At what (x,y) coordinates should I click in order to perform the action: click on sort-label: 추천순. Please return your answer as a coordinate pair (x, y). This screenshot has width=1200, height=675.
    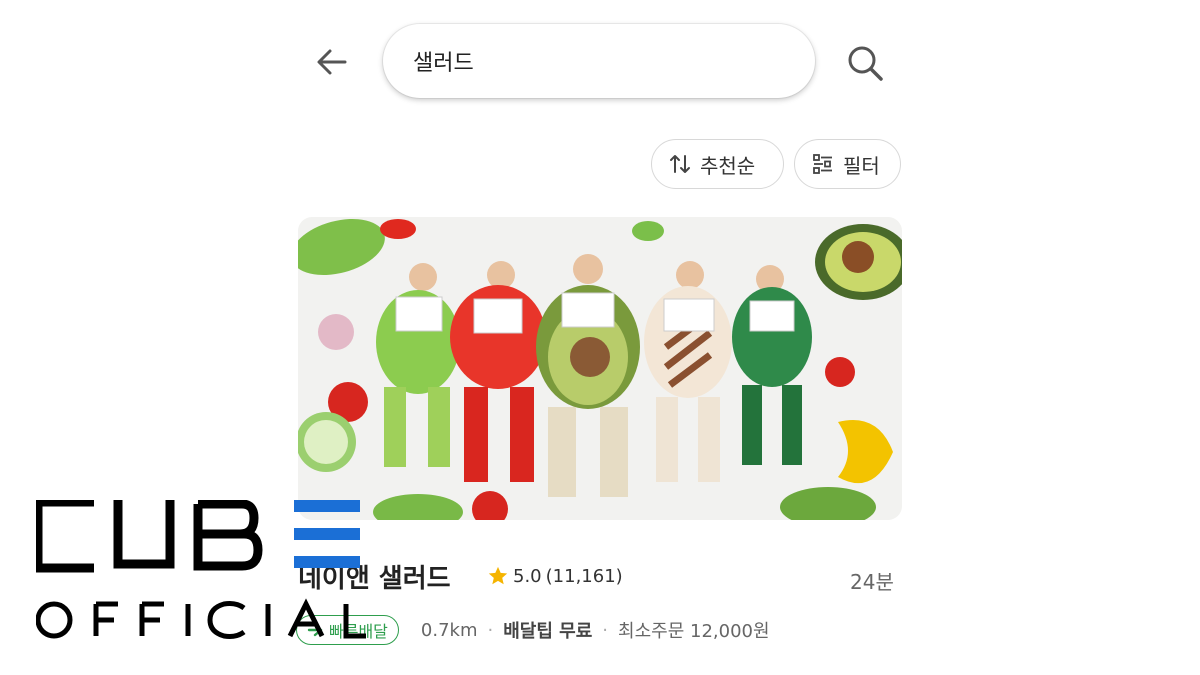
    Looking at the image, I should click on (728, 165).